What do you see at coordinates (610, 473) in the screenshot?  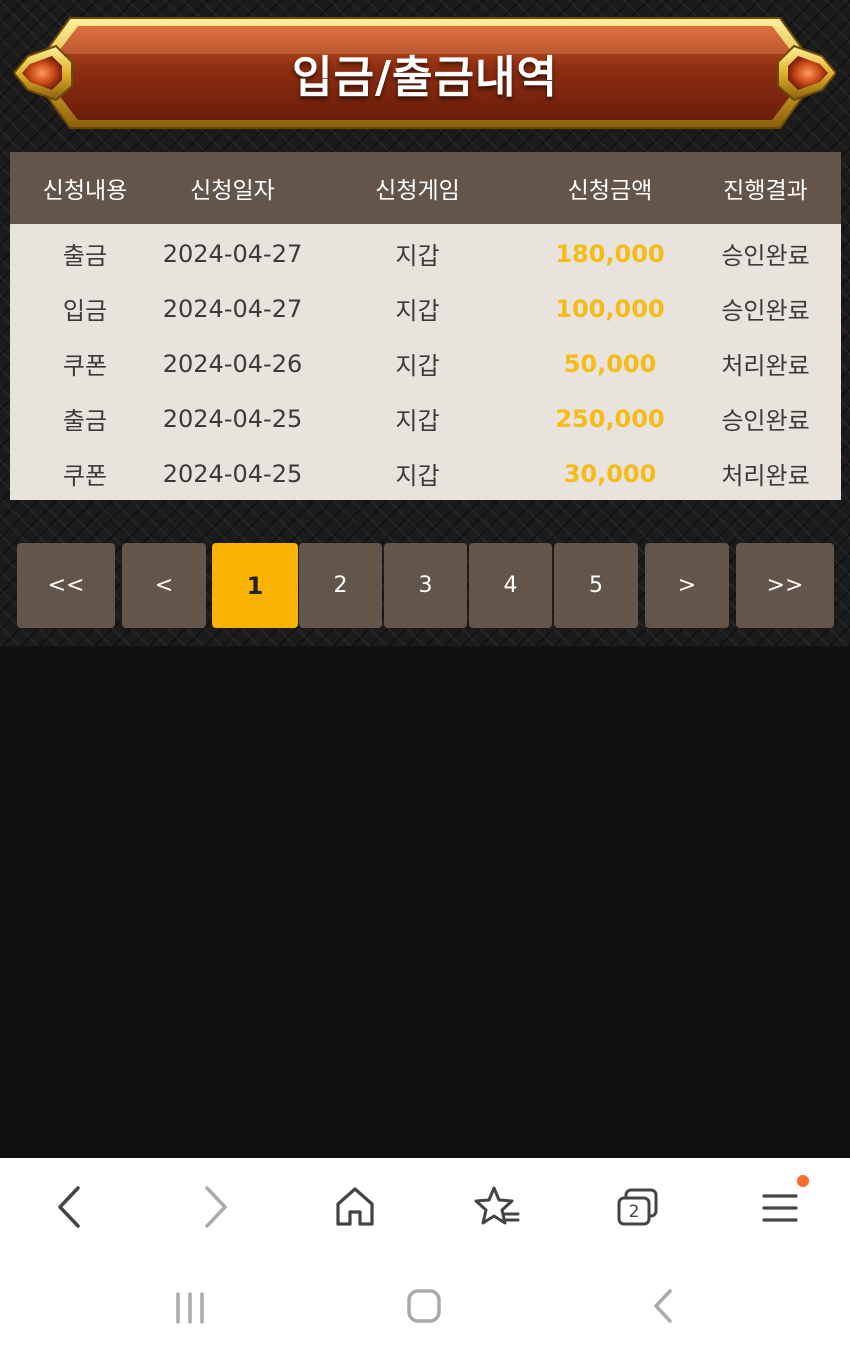 I see `cell-amount: 30,000` at bounding box center [610, 473].